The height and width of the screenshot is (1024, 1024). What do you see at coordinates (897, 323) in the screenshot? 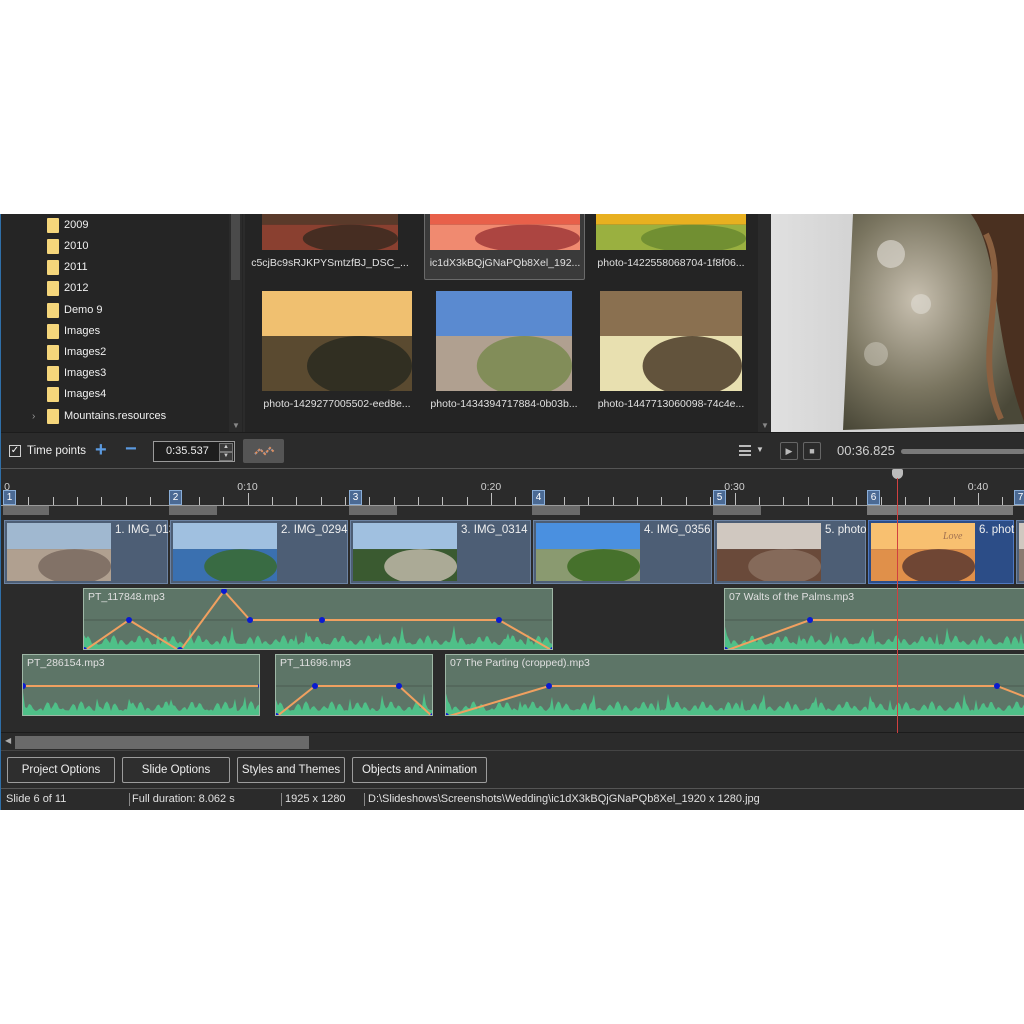
I see `slide-preview` at bounding box center [897, 323].